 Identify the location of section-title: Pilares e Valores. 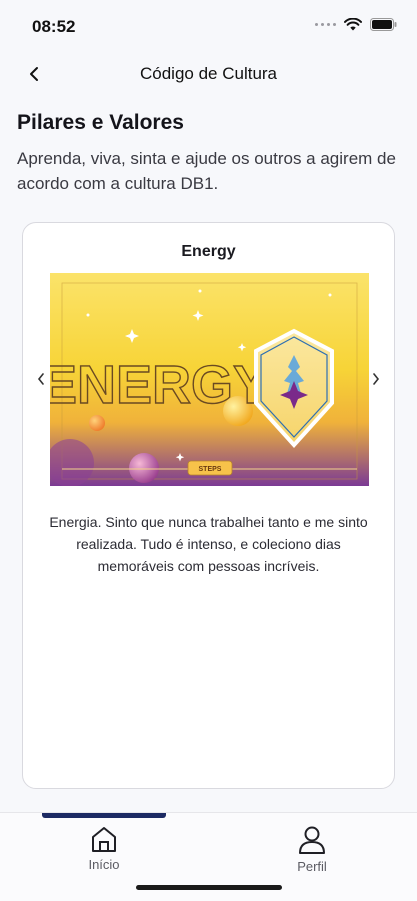
(100, 122).